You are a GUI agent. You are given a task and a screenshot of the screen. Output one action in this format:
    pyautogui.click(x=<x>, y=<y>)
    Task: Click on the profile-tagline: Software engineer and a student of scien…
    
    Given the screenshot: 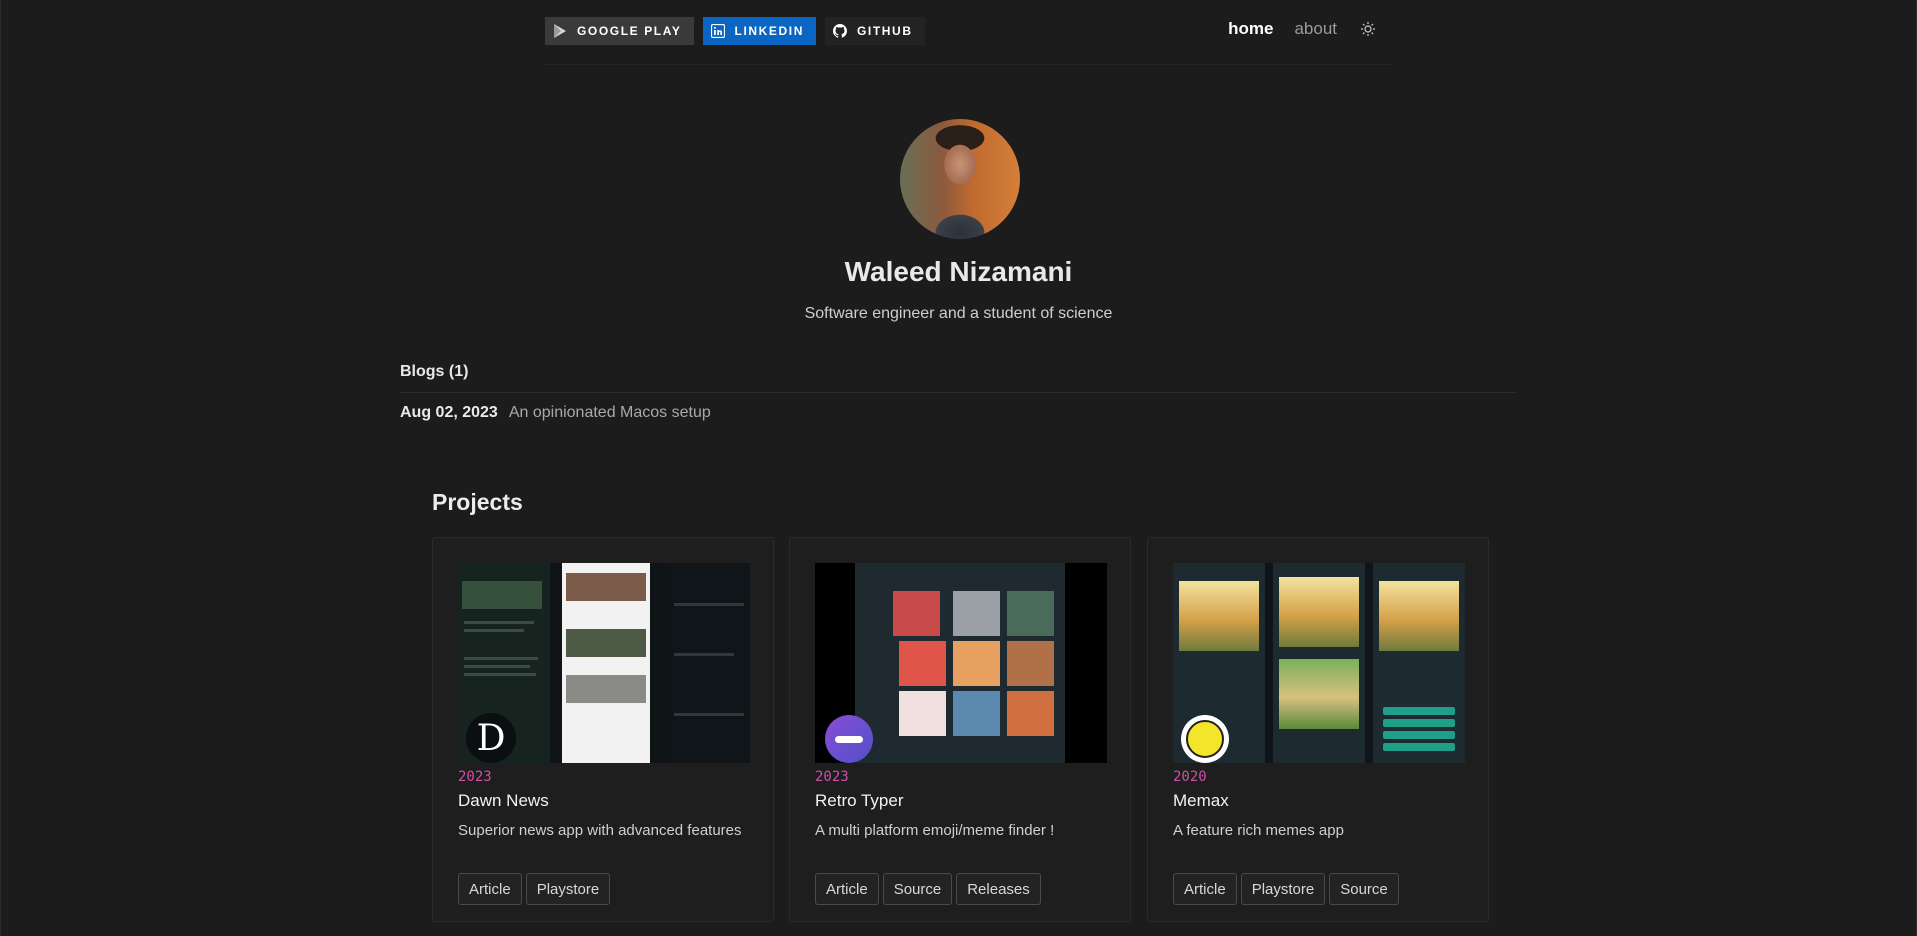 What is the action you would take?
    pyautogui.click(x=958, y=313)
    